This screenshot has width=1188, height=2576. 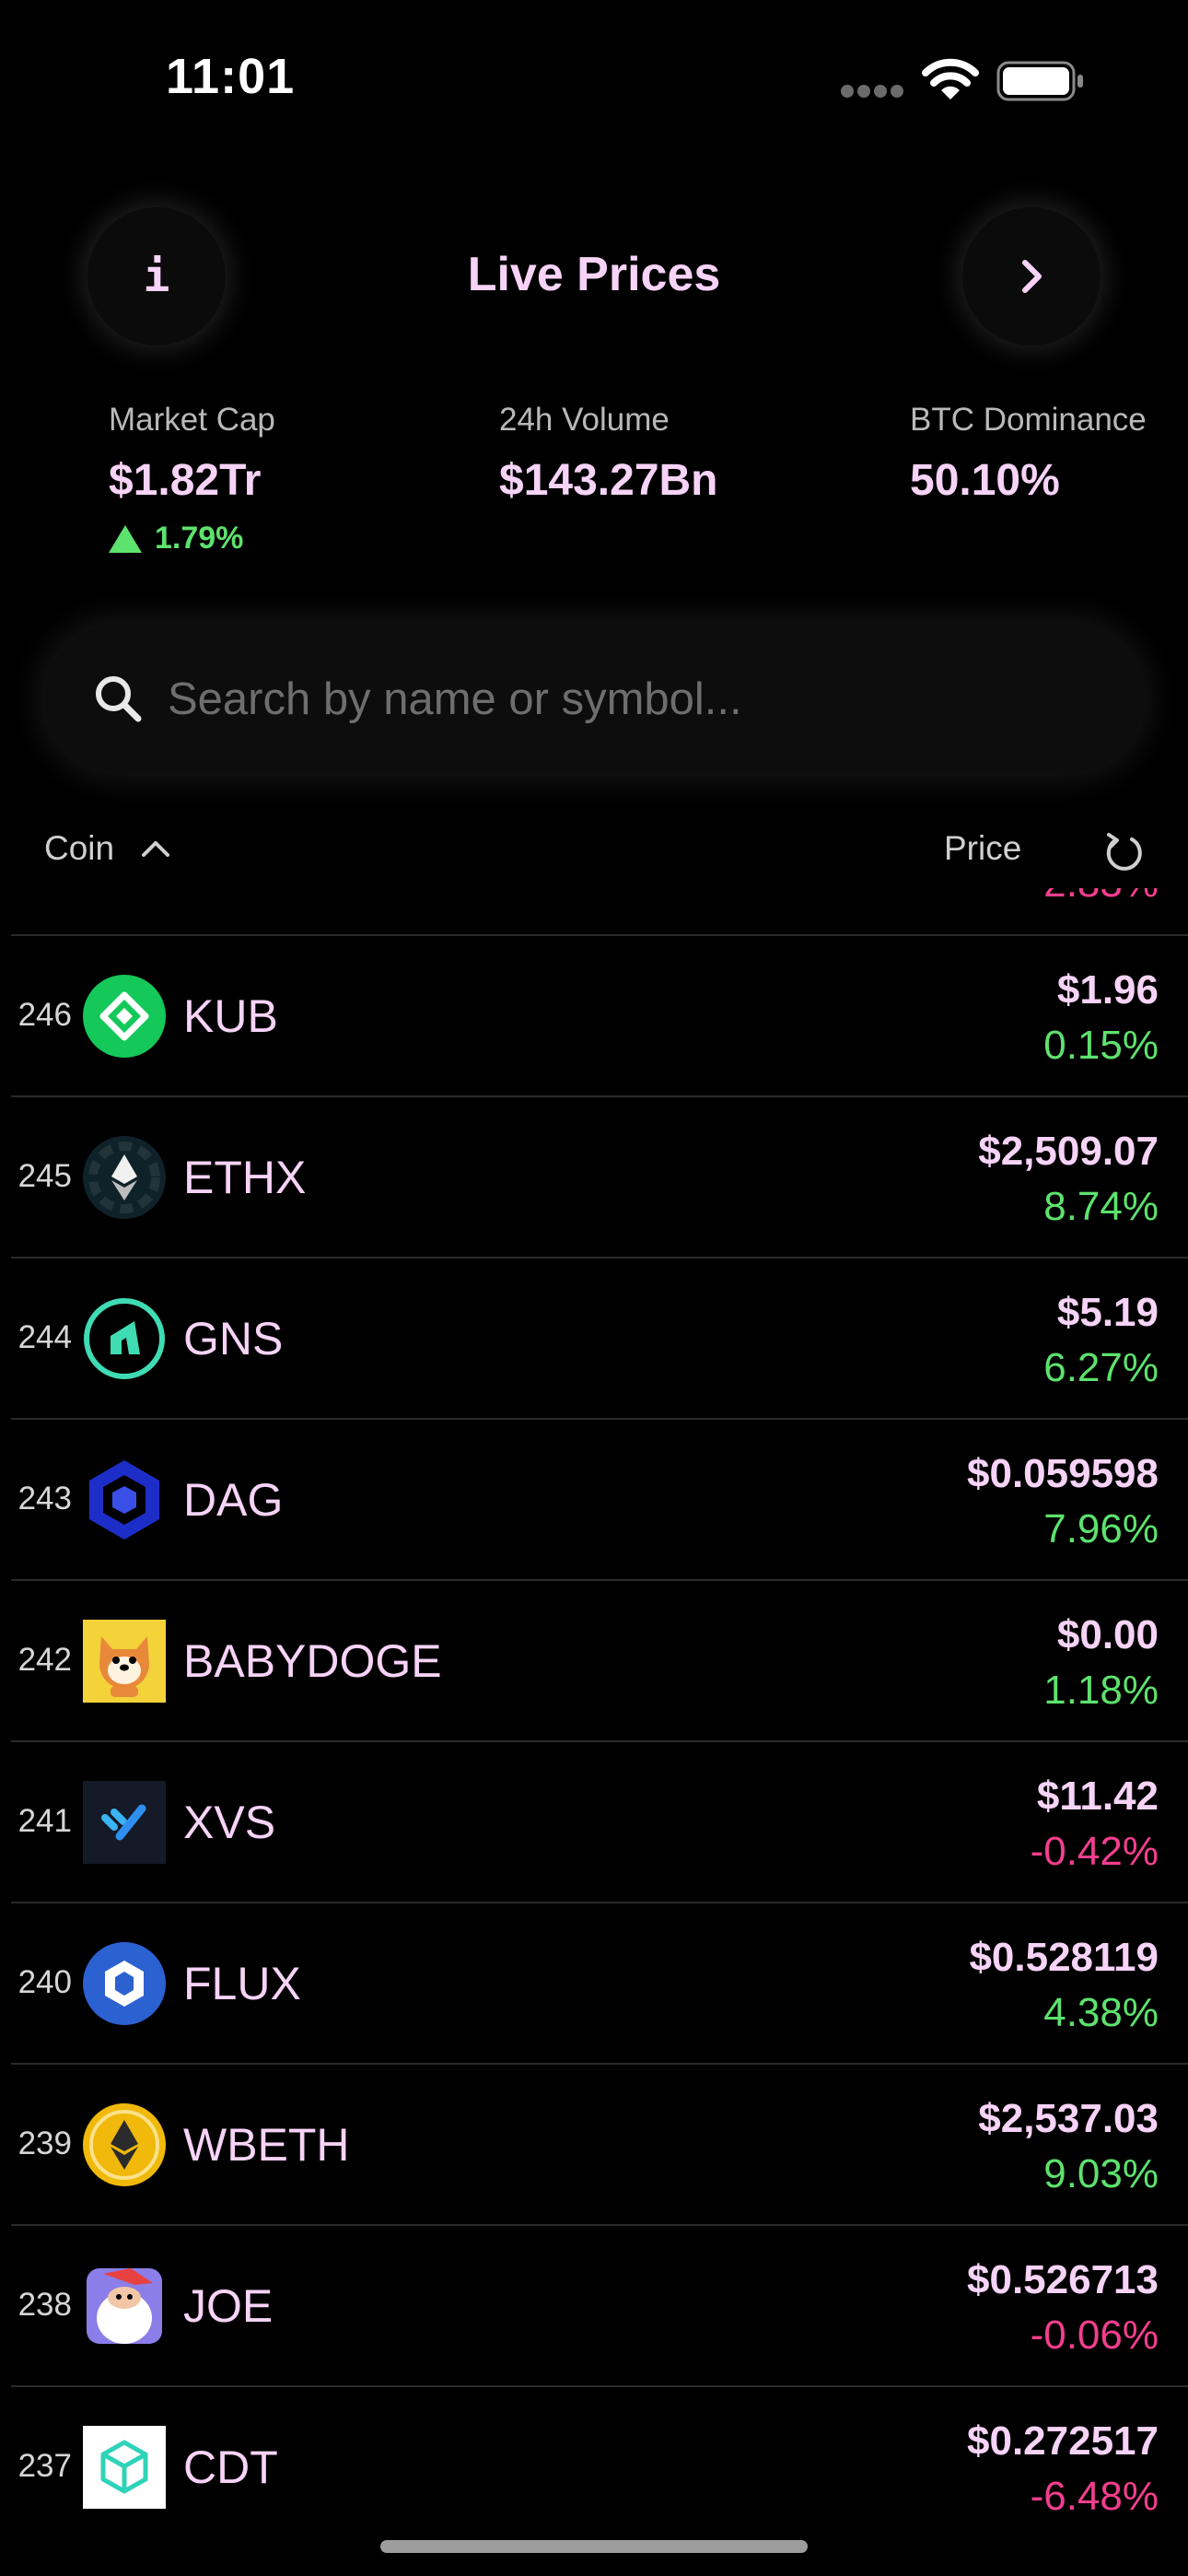 I want to click on coin-price: $2,537.03, so click(x=1068, y=2118).